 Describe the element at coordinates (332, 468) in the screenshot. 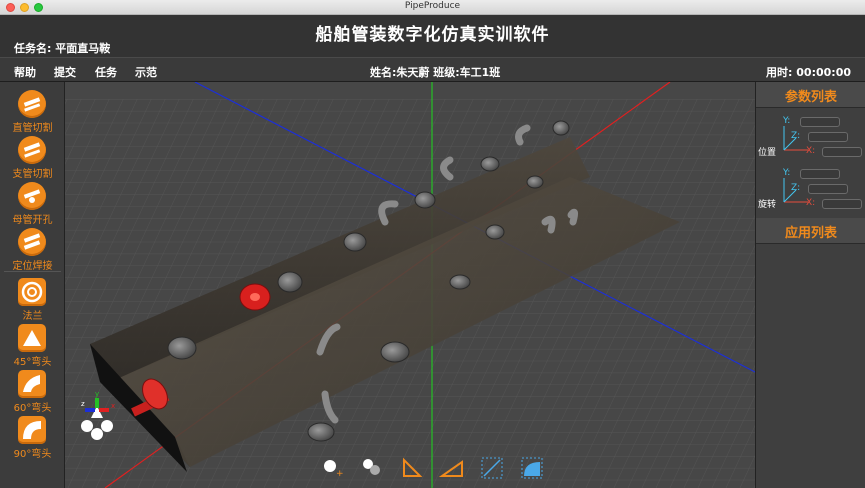

I see `add-point-icon: +` at that location.